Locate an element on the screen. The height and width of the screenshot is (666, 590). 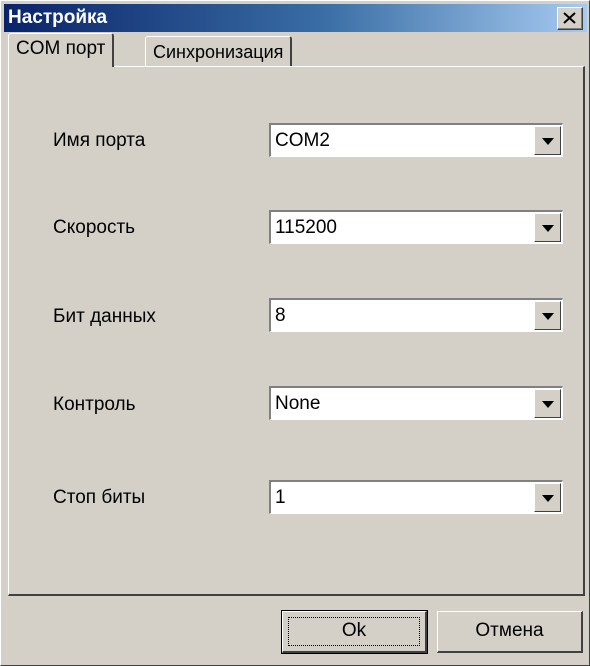
tab-com-port: COM порт is located at coordinates (61, 50).